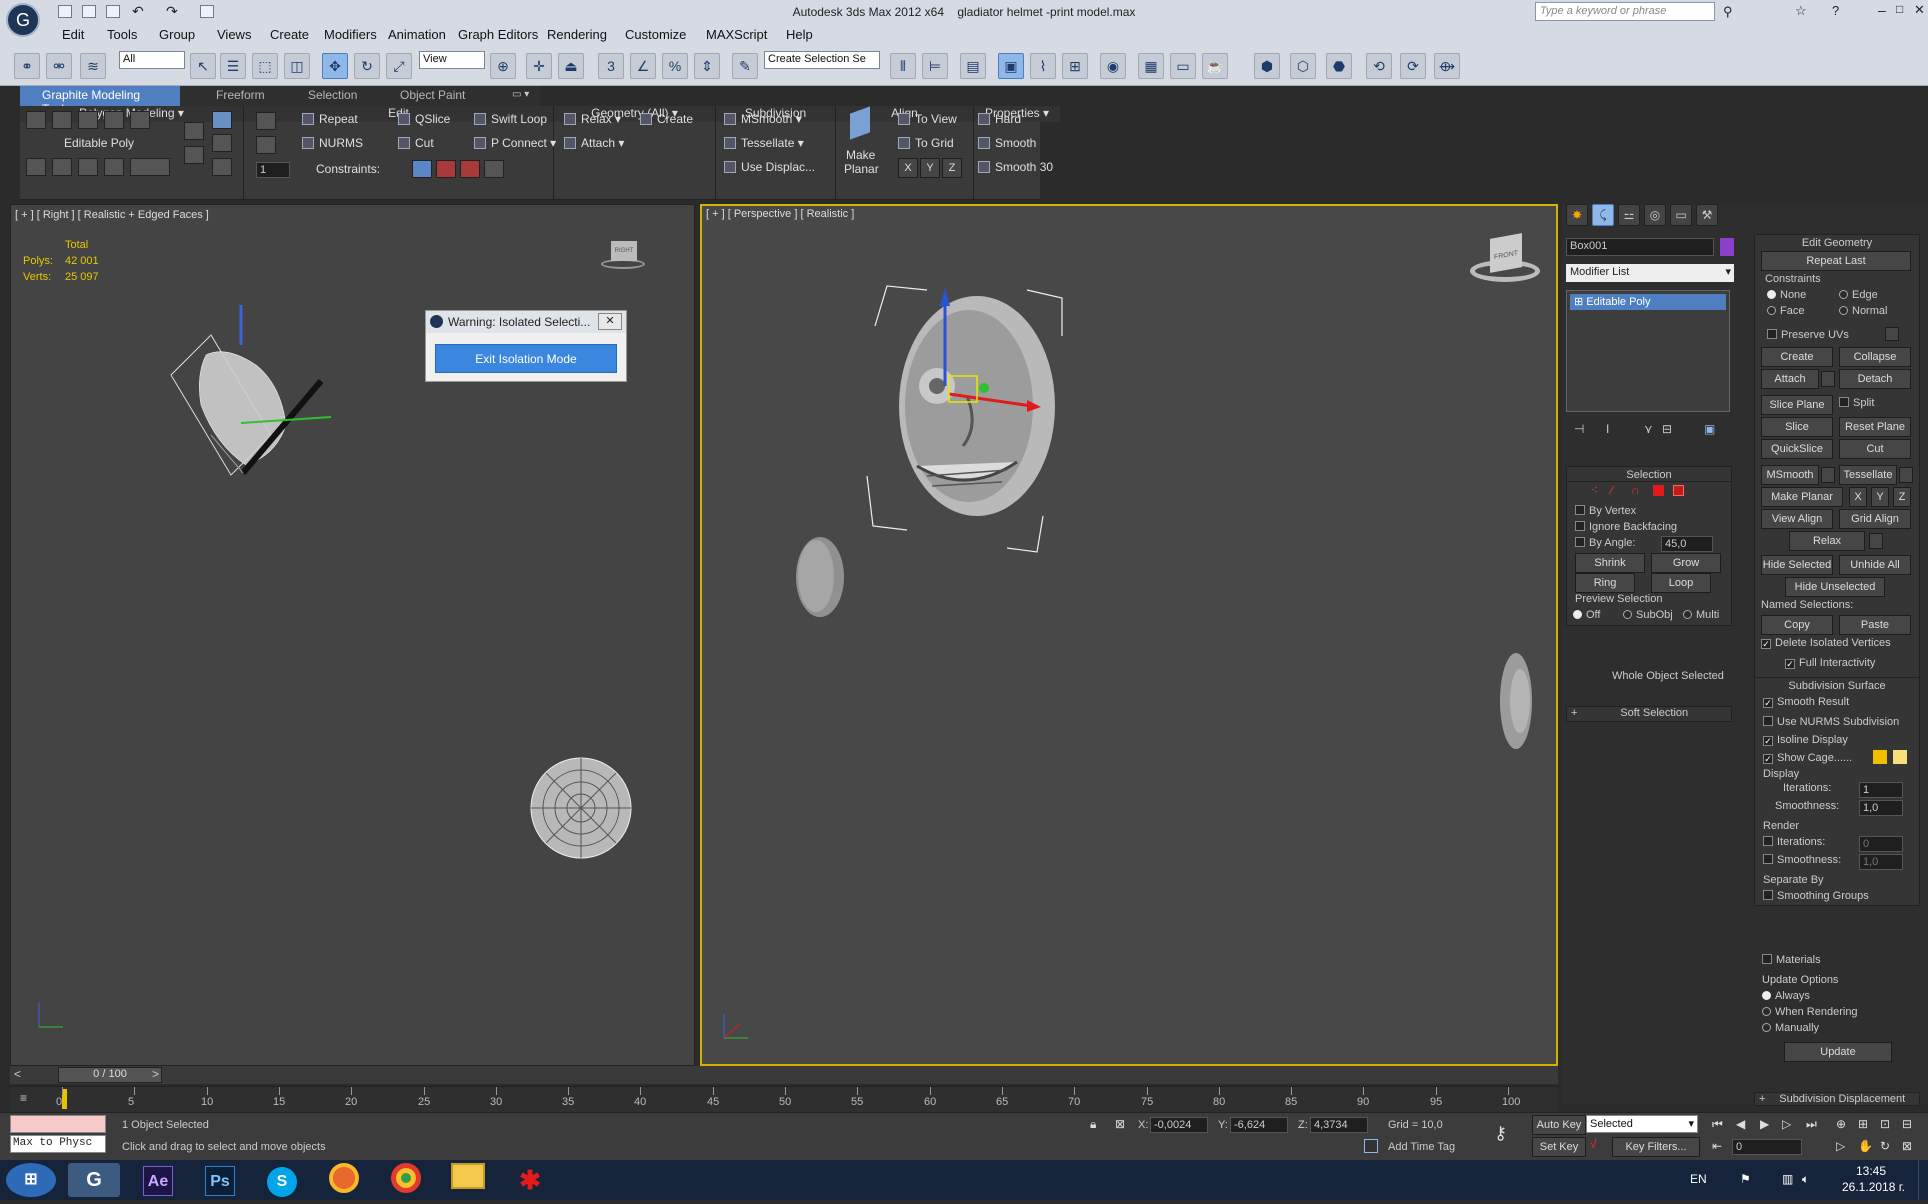  I want to click on reference-coordinate-dropdown: View, so click(452, 60).